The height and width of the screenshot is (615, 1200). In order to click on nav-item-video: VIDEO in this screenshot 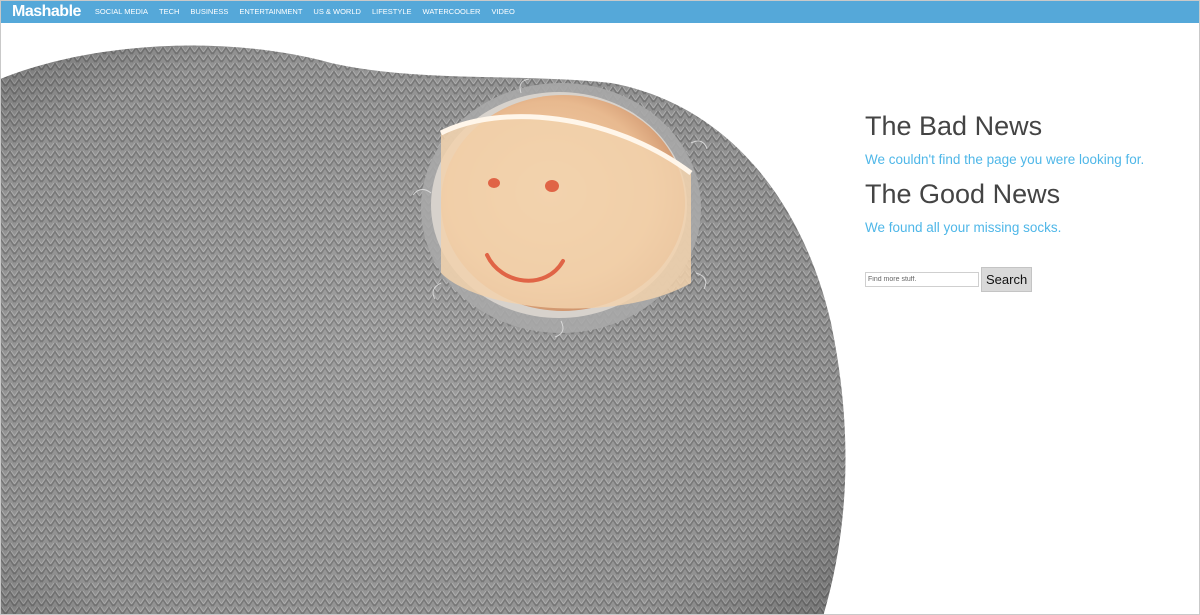, I will do `click(502, 12)`.